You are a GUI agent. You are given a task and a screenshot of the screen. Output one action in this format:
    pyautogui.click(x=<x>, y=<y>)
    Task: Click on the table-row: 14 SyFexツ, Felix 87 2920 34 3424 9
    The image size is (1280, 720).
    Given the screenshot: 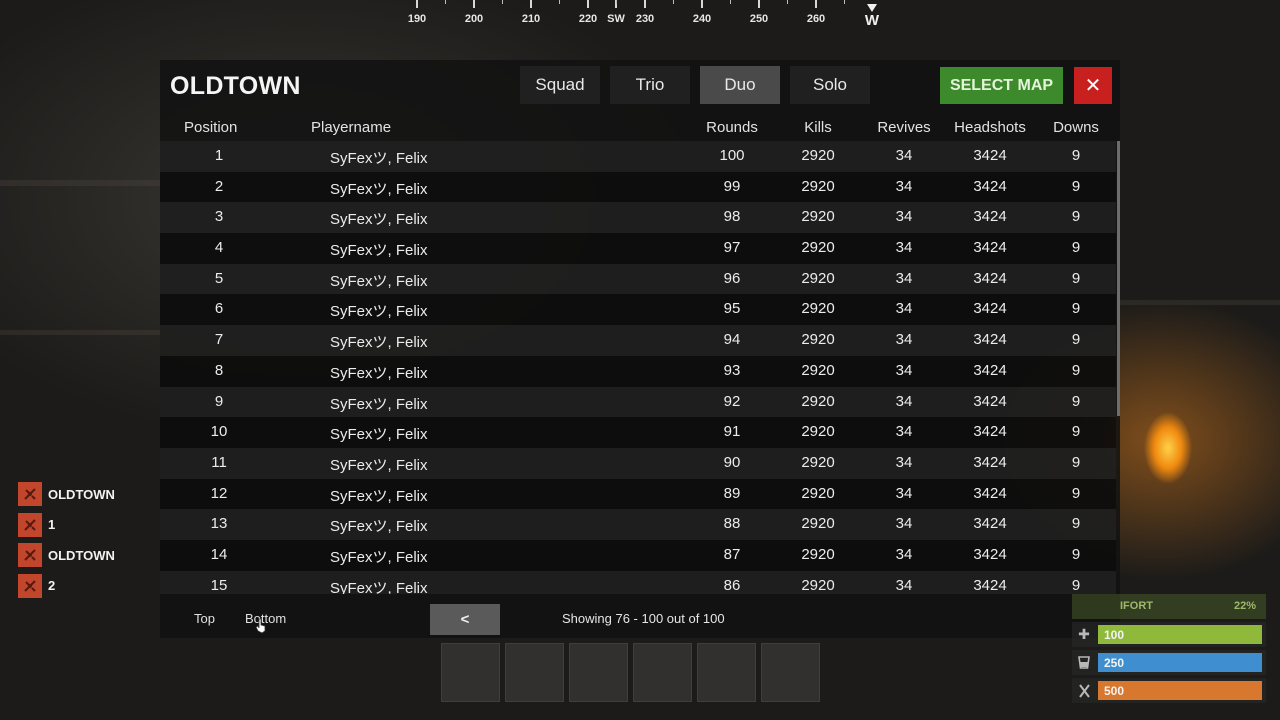 What is the action you would take?
    pyautogui.click(x=638, y=555)
    